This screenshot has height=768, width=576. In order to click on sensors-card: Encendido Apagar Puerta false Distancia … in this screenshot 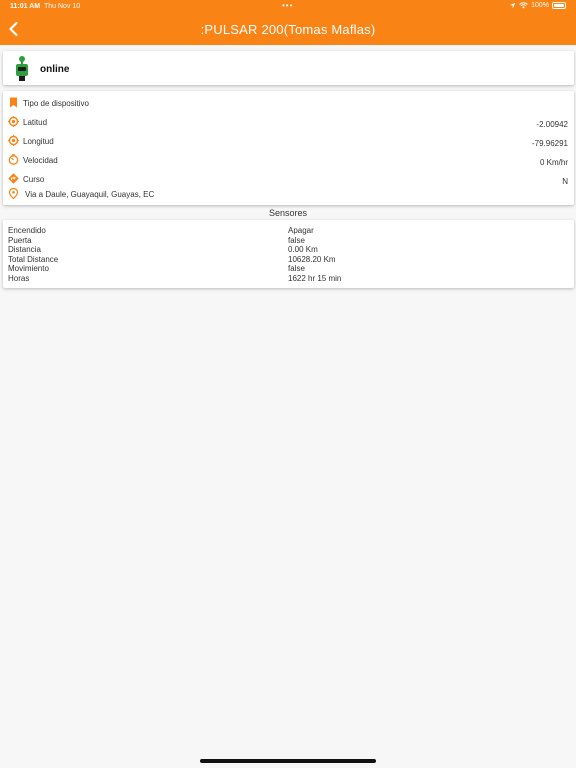, I will do `click(288, 254)`.